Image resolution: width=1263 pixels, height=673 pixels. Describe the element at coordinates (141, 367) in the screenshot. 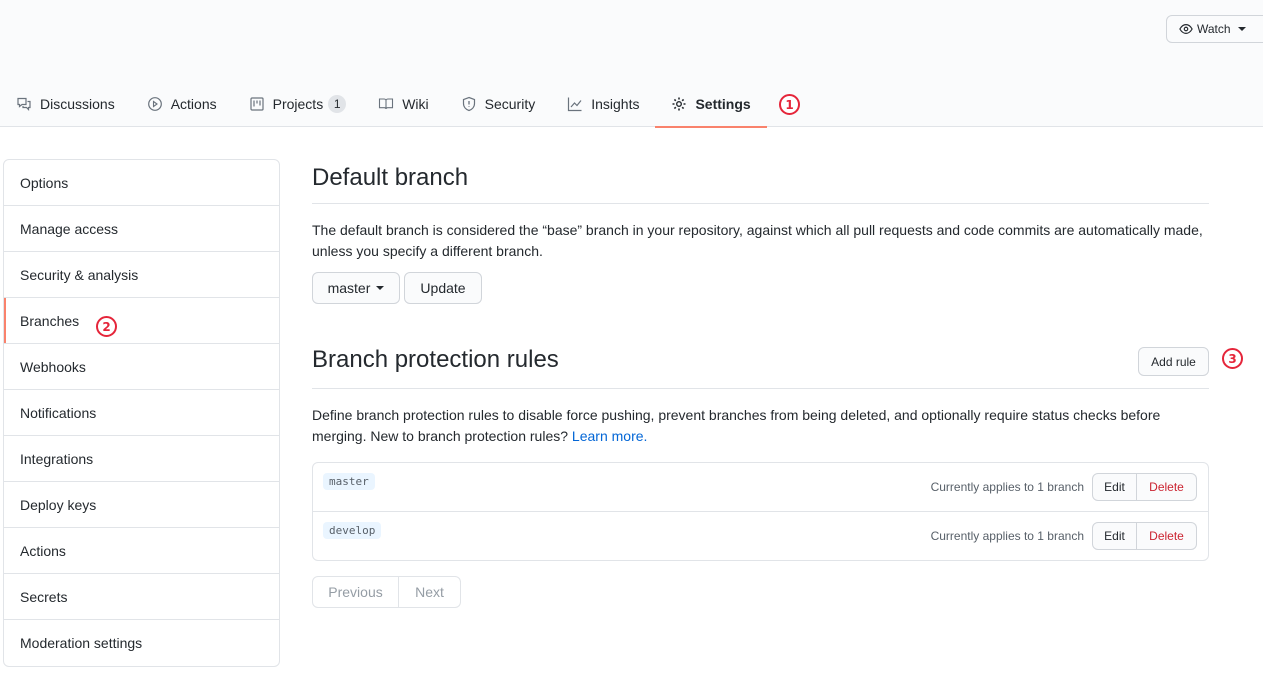

I see `sidebar-item-webhooks: Webhooks` at that location.